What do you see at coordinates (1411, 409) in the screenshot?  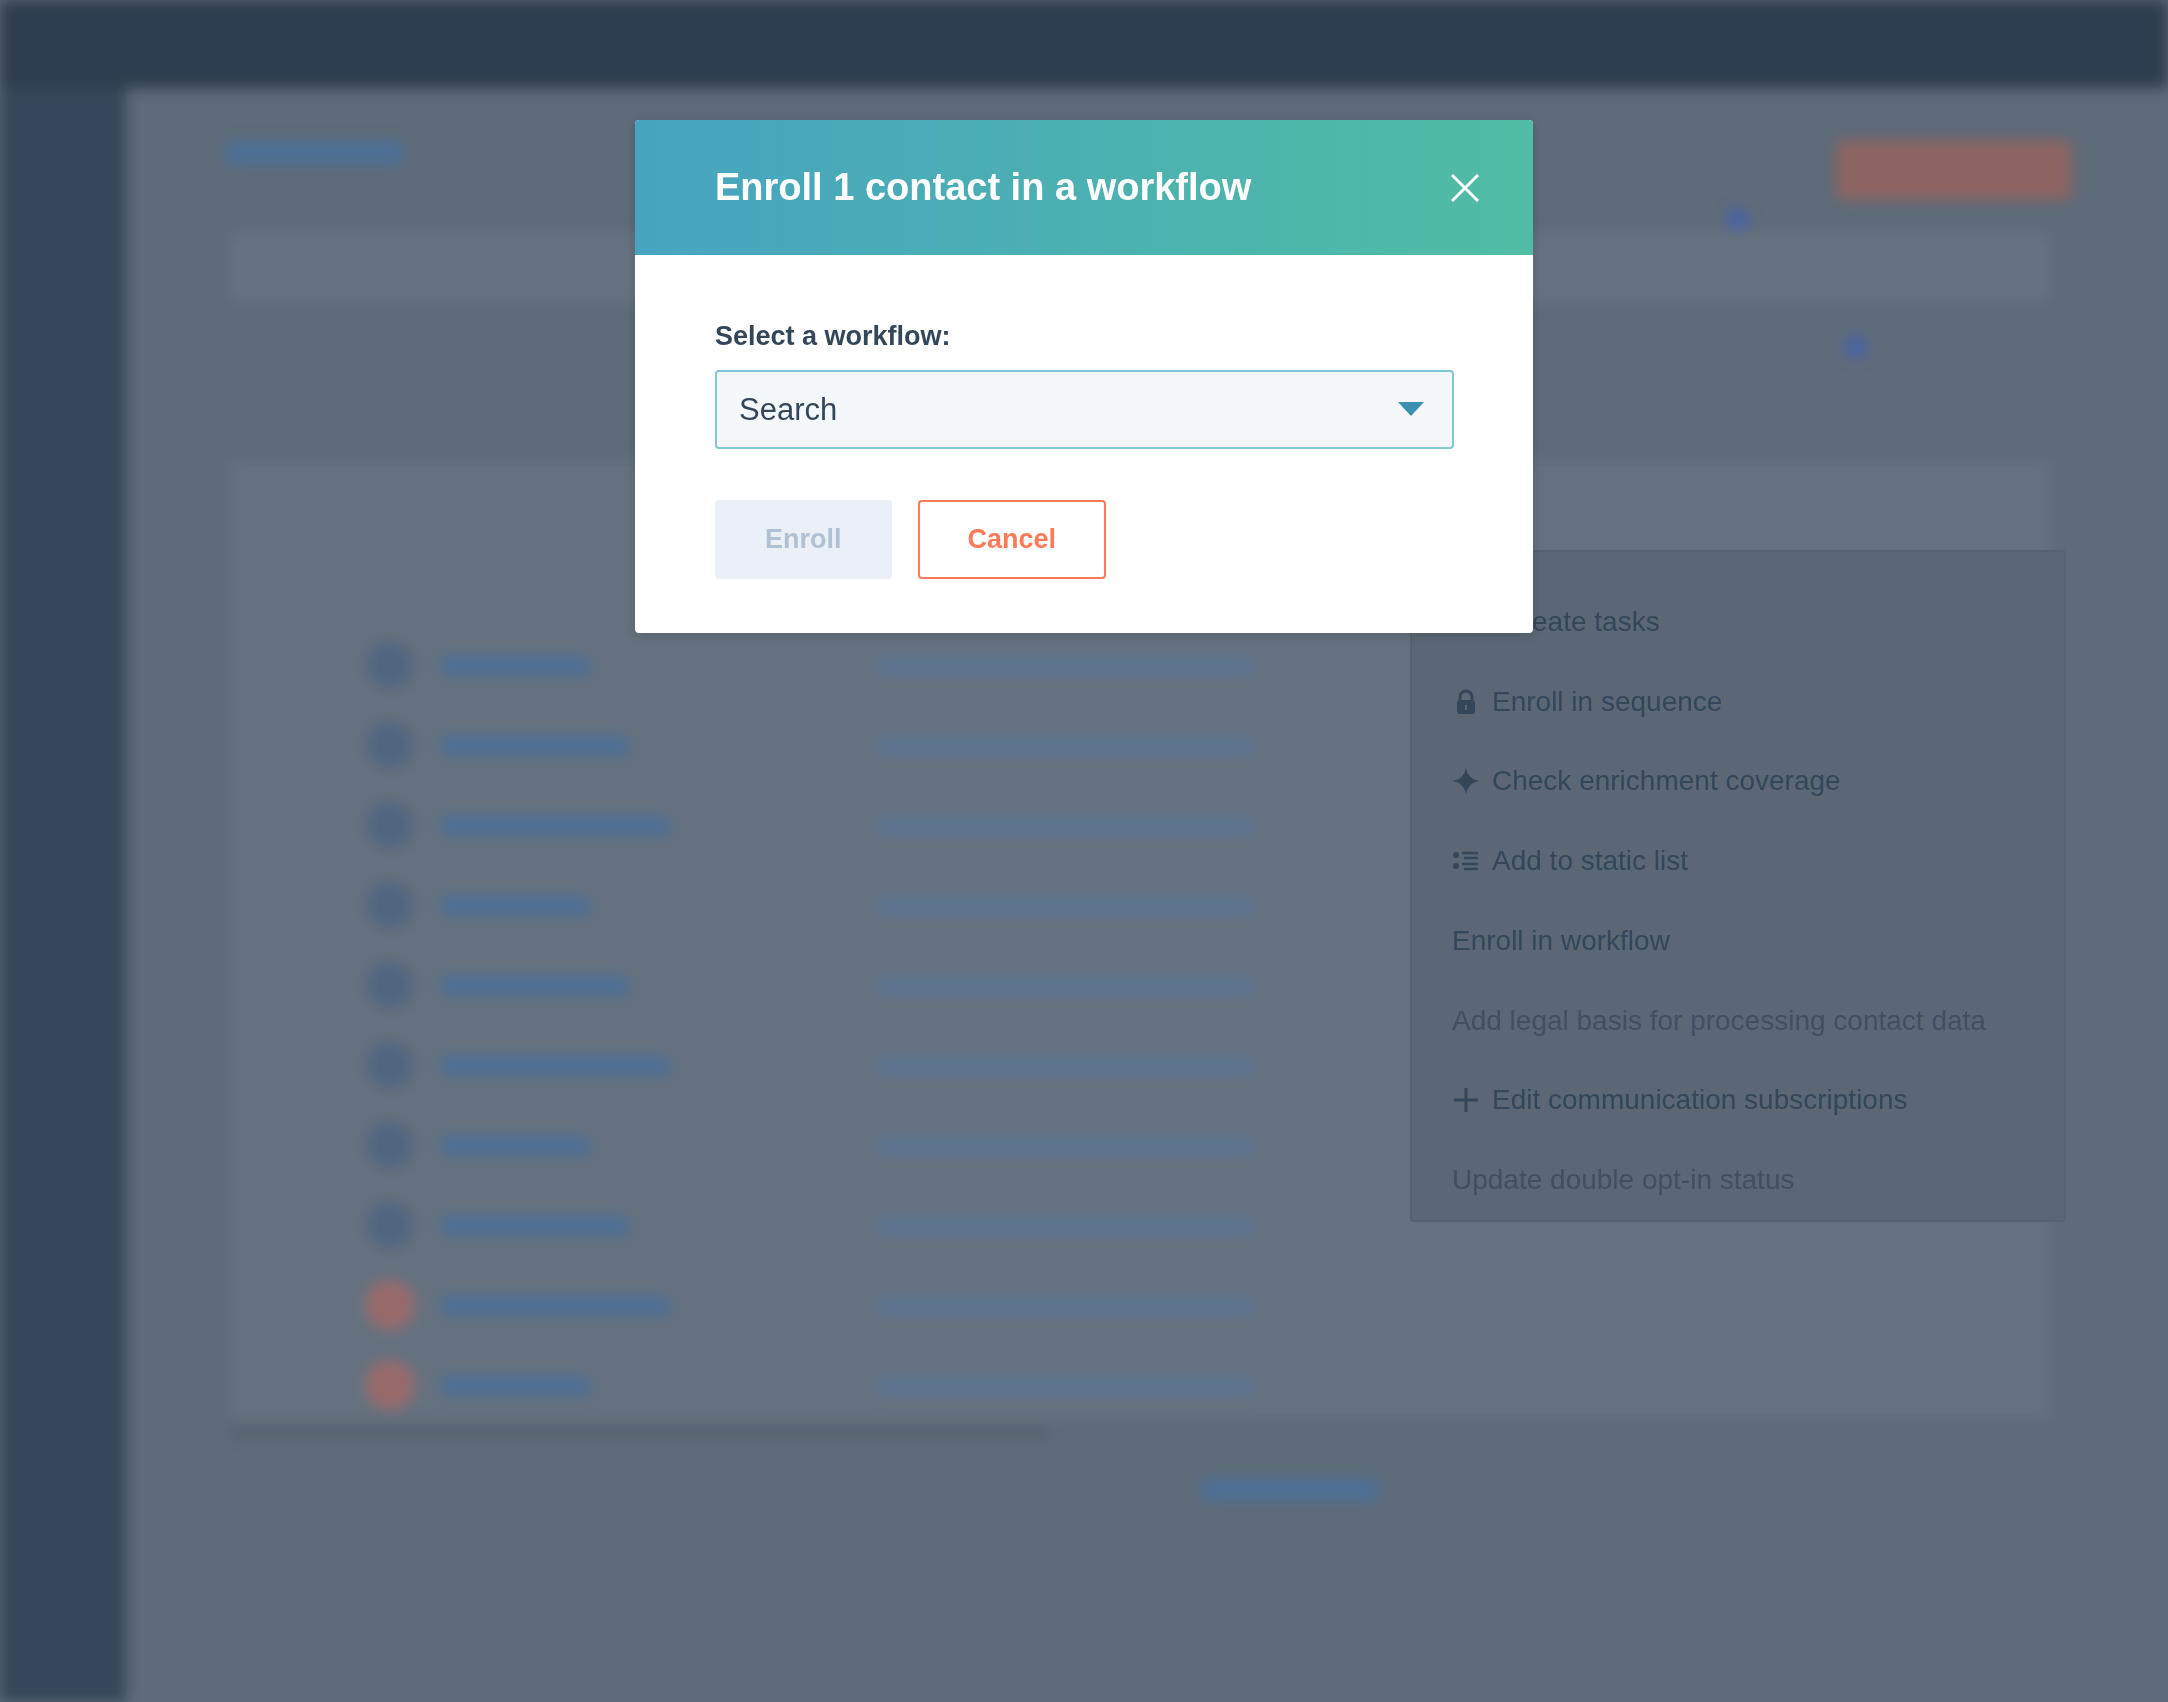 I see `caret-icon` at bounding box center [1411, 409].